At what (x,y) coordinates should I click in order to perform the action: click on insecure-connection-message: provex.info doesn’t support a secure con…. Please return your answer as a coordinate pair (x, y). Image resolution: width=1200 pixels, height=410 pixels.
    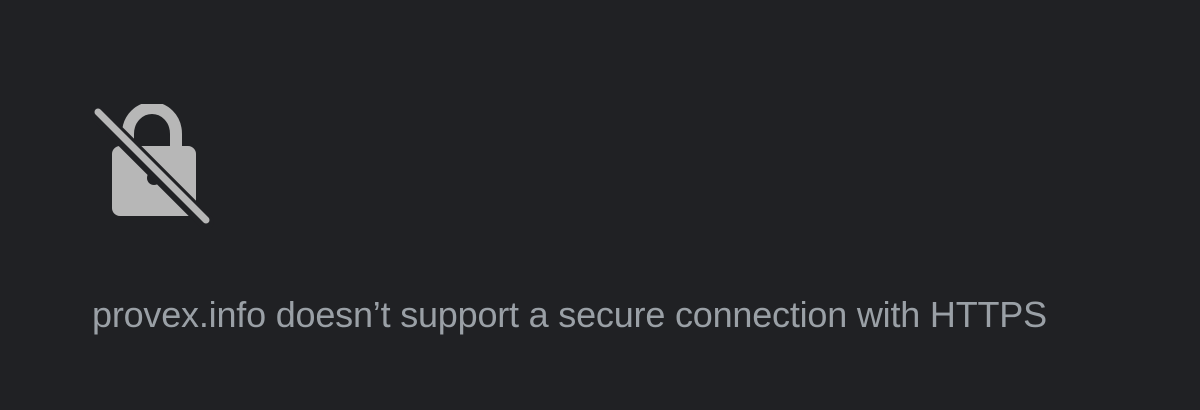
    Looking at the image, I should click on (569, 314).